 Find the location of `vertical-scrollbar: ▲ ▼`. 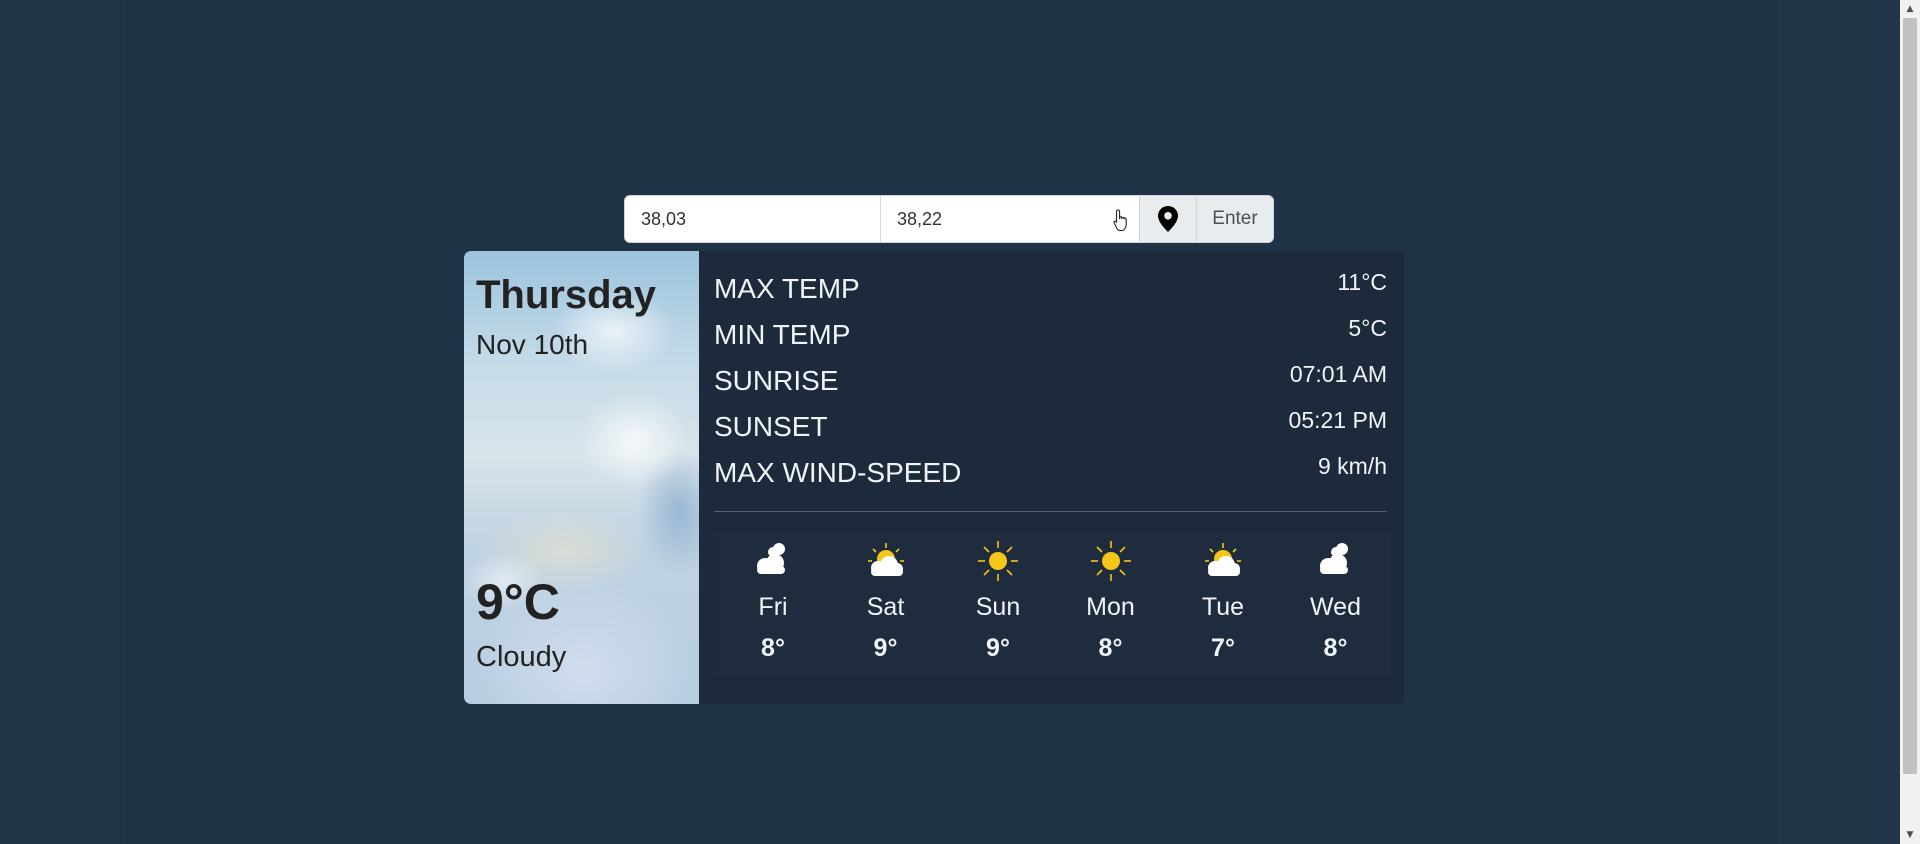

vertical-scrollbar: ▲ ▼ is located at coordinates (1910, 422).